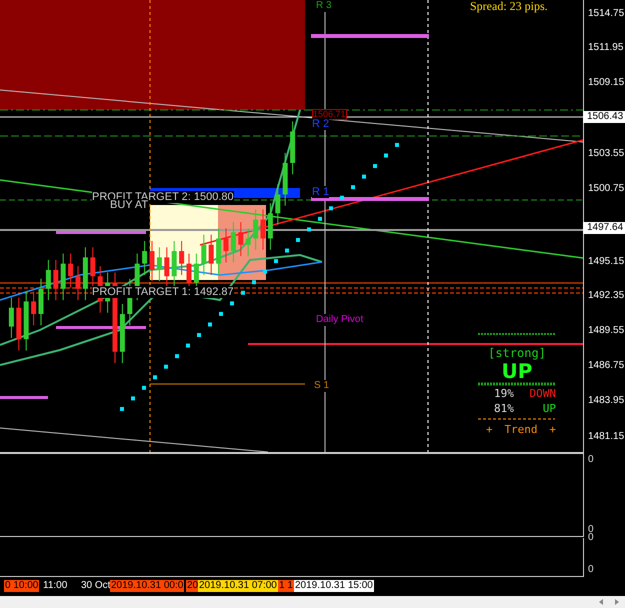  I want to click on chart-label: R 1, so click(321, 192).